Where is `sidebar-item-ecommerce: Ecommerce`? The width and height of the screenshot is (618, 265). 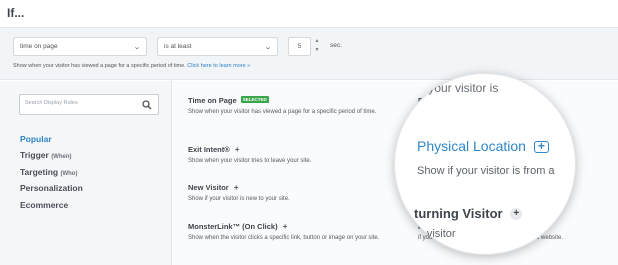 sidebar-item-ecommerce: Ecommerce is located at coordinates (44, 205).